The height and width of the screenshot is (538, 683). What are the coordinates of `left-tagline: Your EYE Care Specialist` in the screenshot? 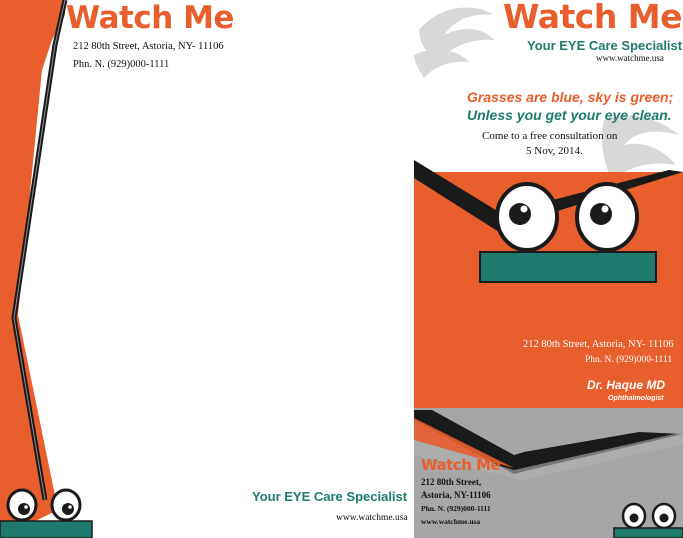 It's located at (330, 496).